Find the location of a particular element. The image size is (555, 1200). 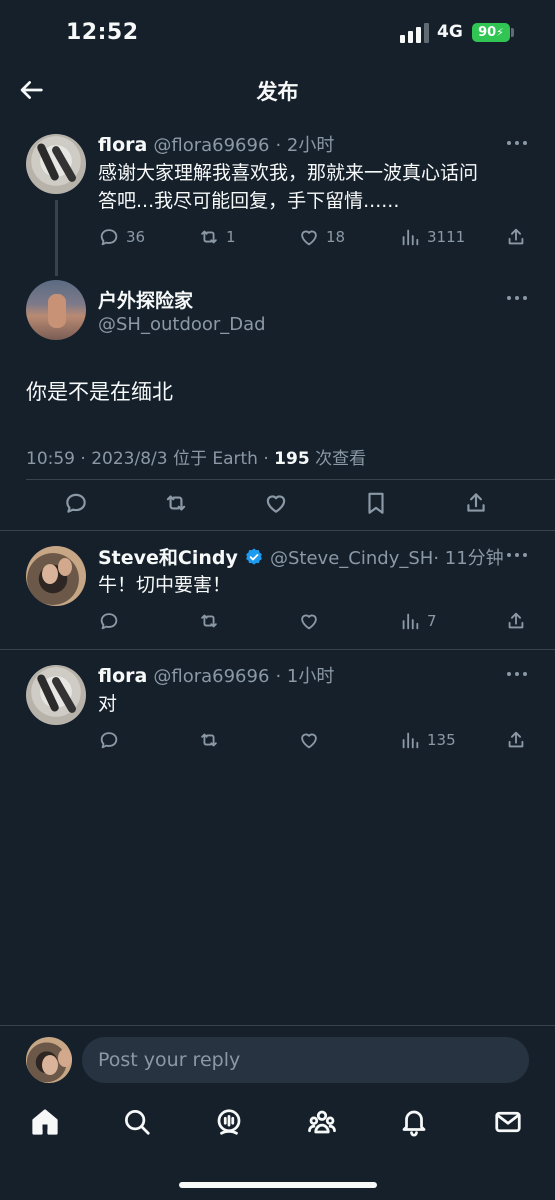

header: 发布 is located at coordinates (277, 90).